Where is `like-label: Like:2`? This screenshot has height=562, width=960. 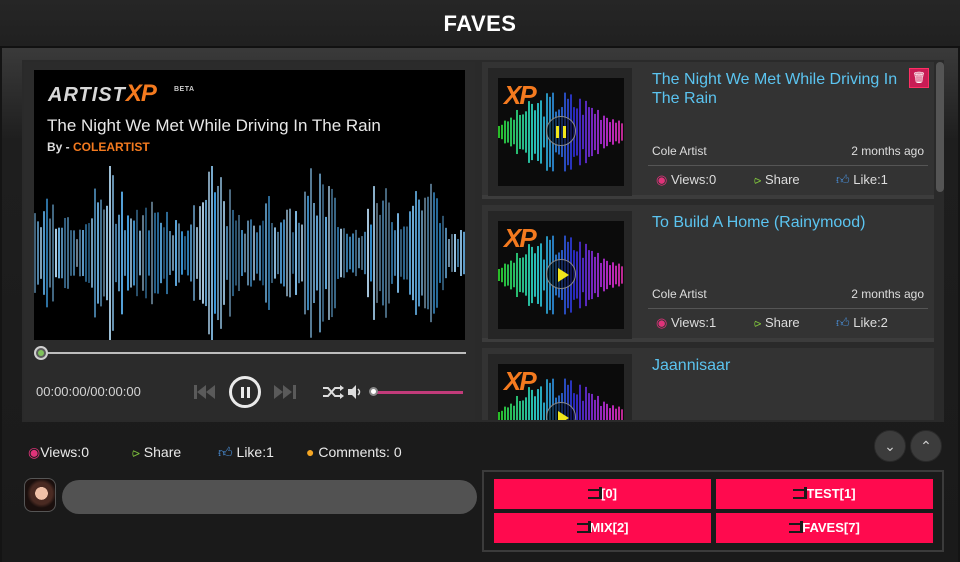 like-label: Like:2 is located at coordinates (870, 322).